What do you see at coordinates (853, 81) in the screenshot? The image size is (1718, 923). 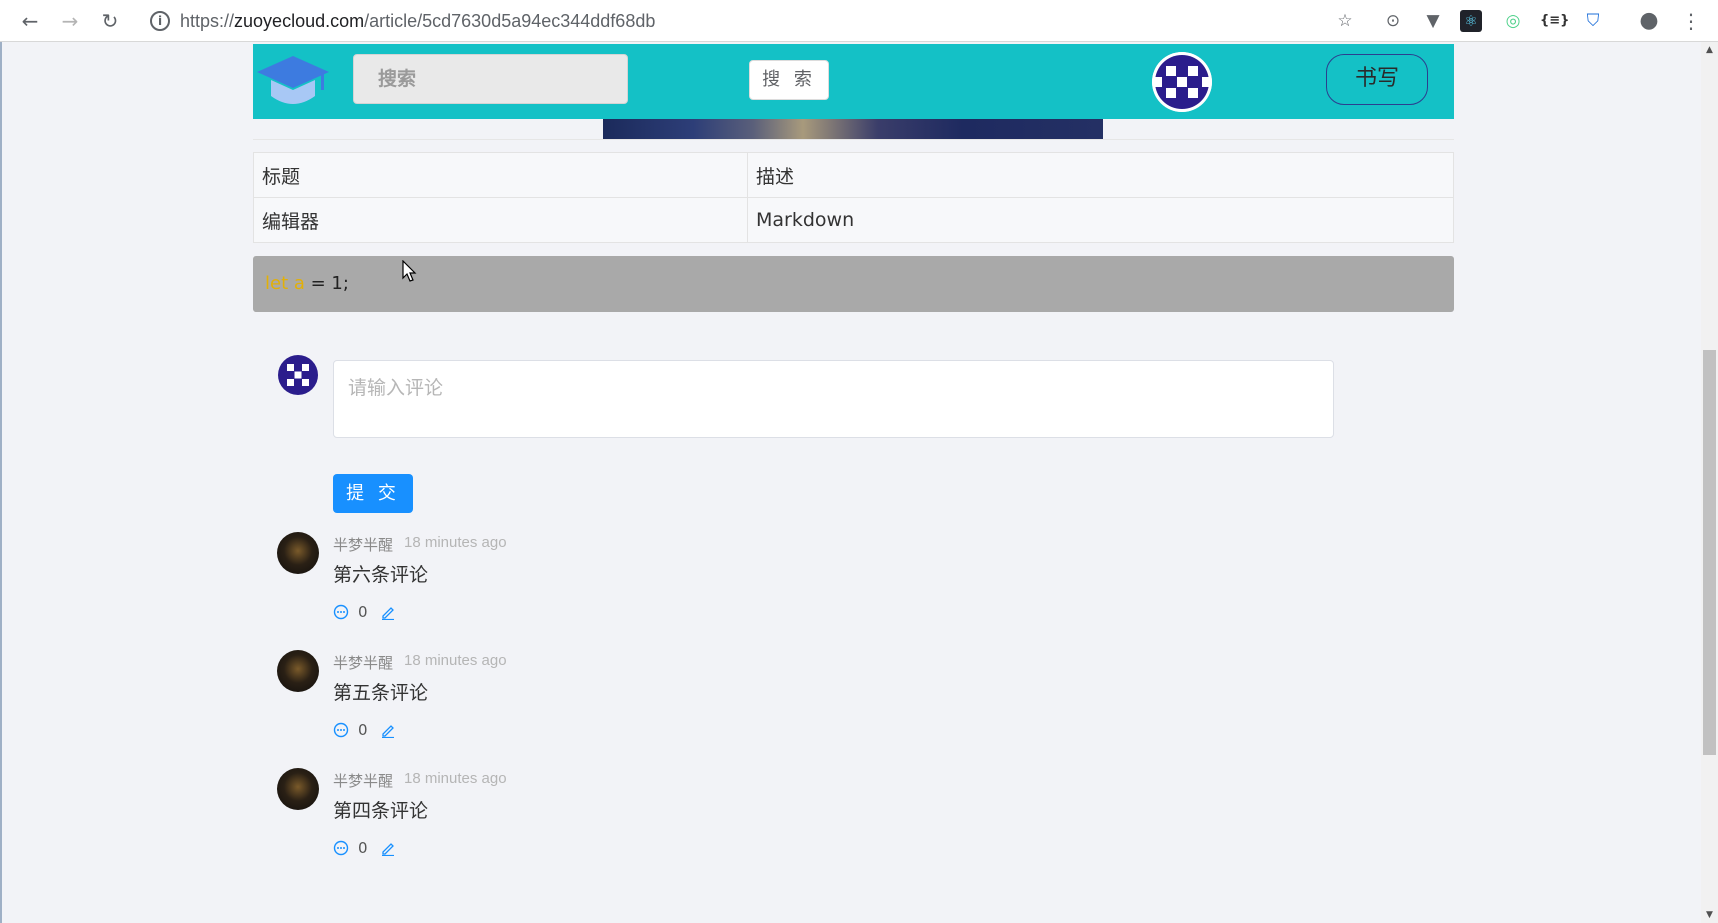 I see `site-header: 搜索 搜 索 书写` at bounding box center [853, 81].